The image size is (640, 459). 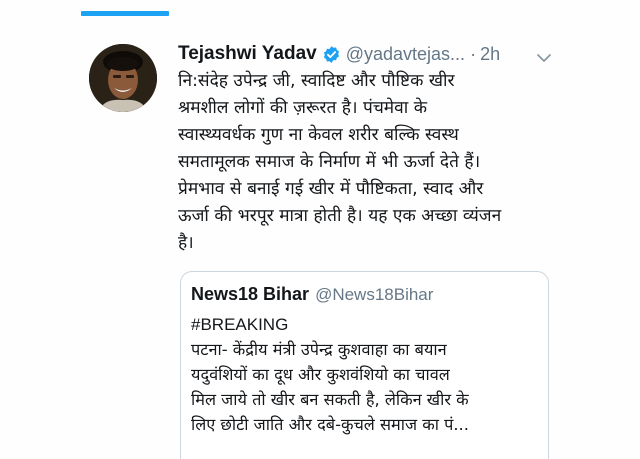 I want to click on author-display-name: Tejashwi Yadav, so click(x=247, y=54).